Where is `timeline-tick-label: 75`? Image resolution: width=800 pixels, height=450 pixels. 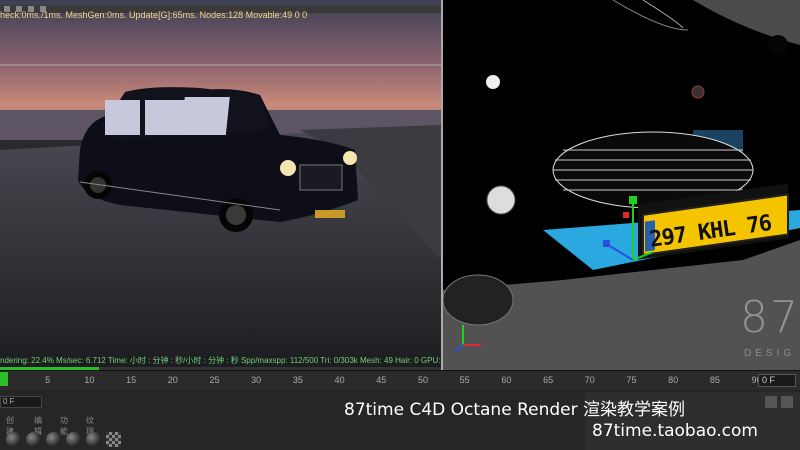 timeline-tick-label: 75 is located at coordinates (631, 380).